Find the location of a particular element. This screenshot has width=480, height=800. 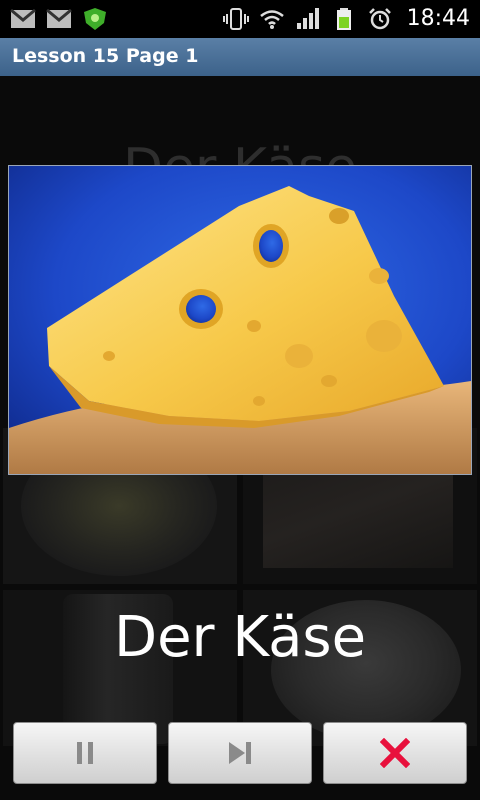

vibrate-icon is located at coordinates (235, 18).